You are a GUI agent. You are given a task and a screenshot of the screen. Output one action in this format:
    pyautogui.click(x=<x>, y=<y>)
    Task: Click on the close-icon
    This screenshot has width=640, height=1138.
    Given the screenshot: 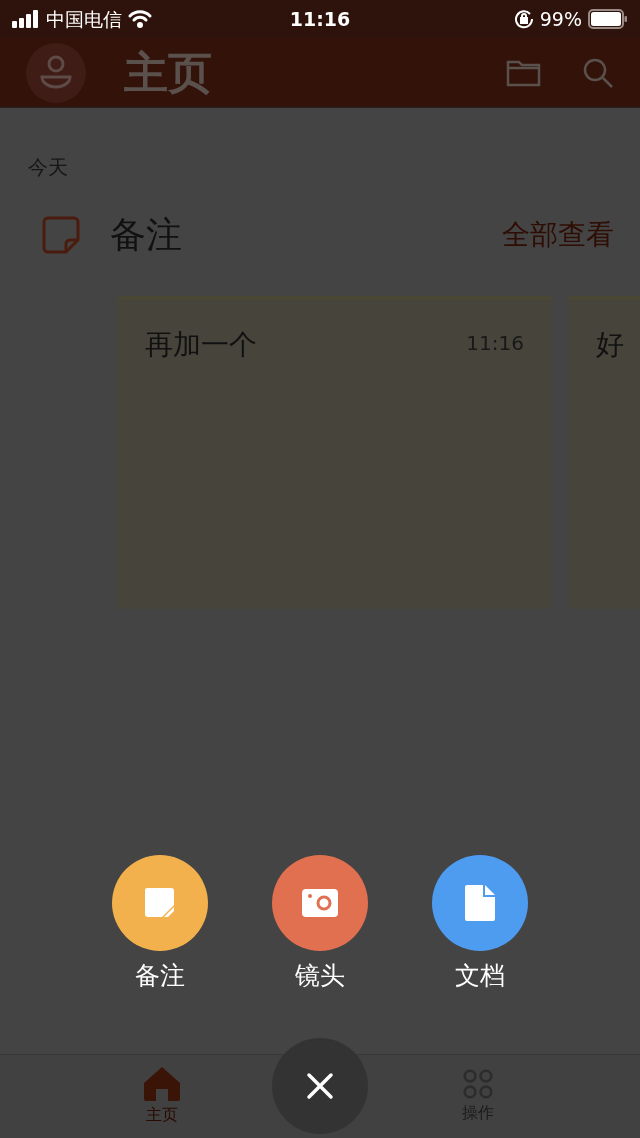 What is the action you would take?
    pyautogui.click(x=320, y=1086)
    